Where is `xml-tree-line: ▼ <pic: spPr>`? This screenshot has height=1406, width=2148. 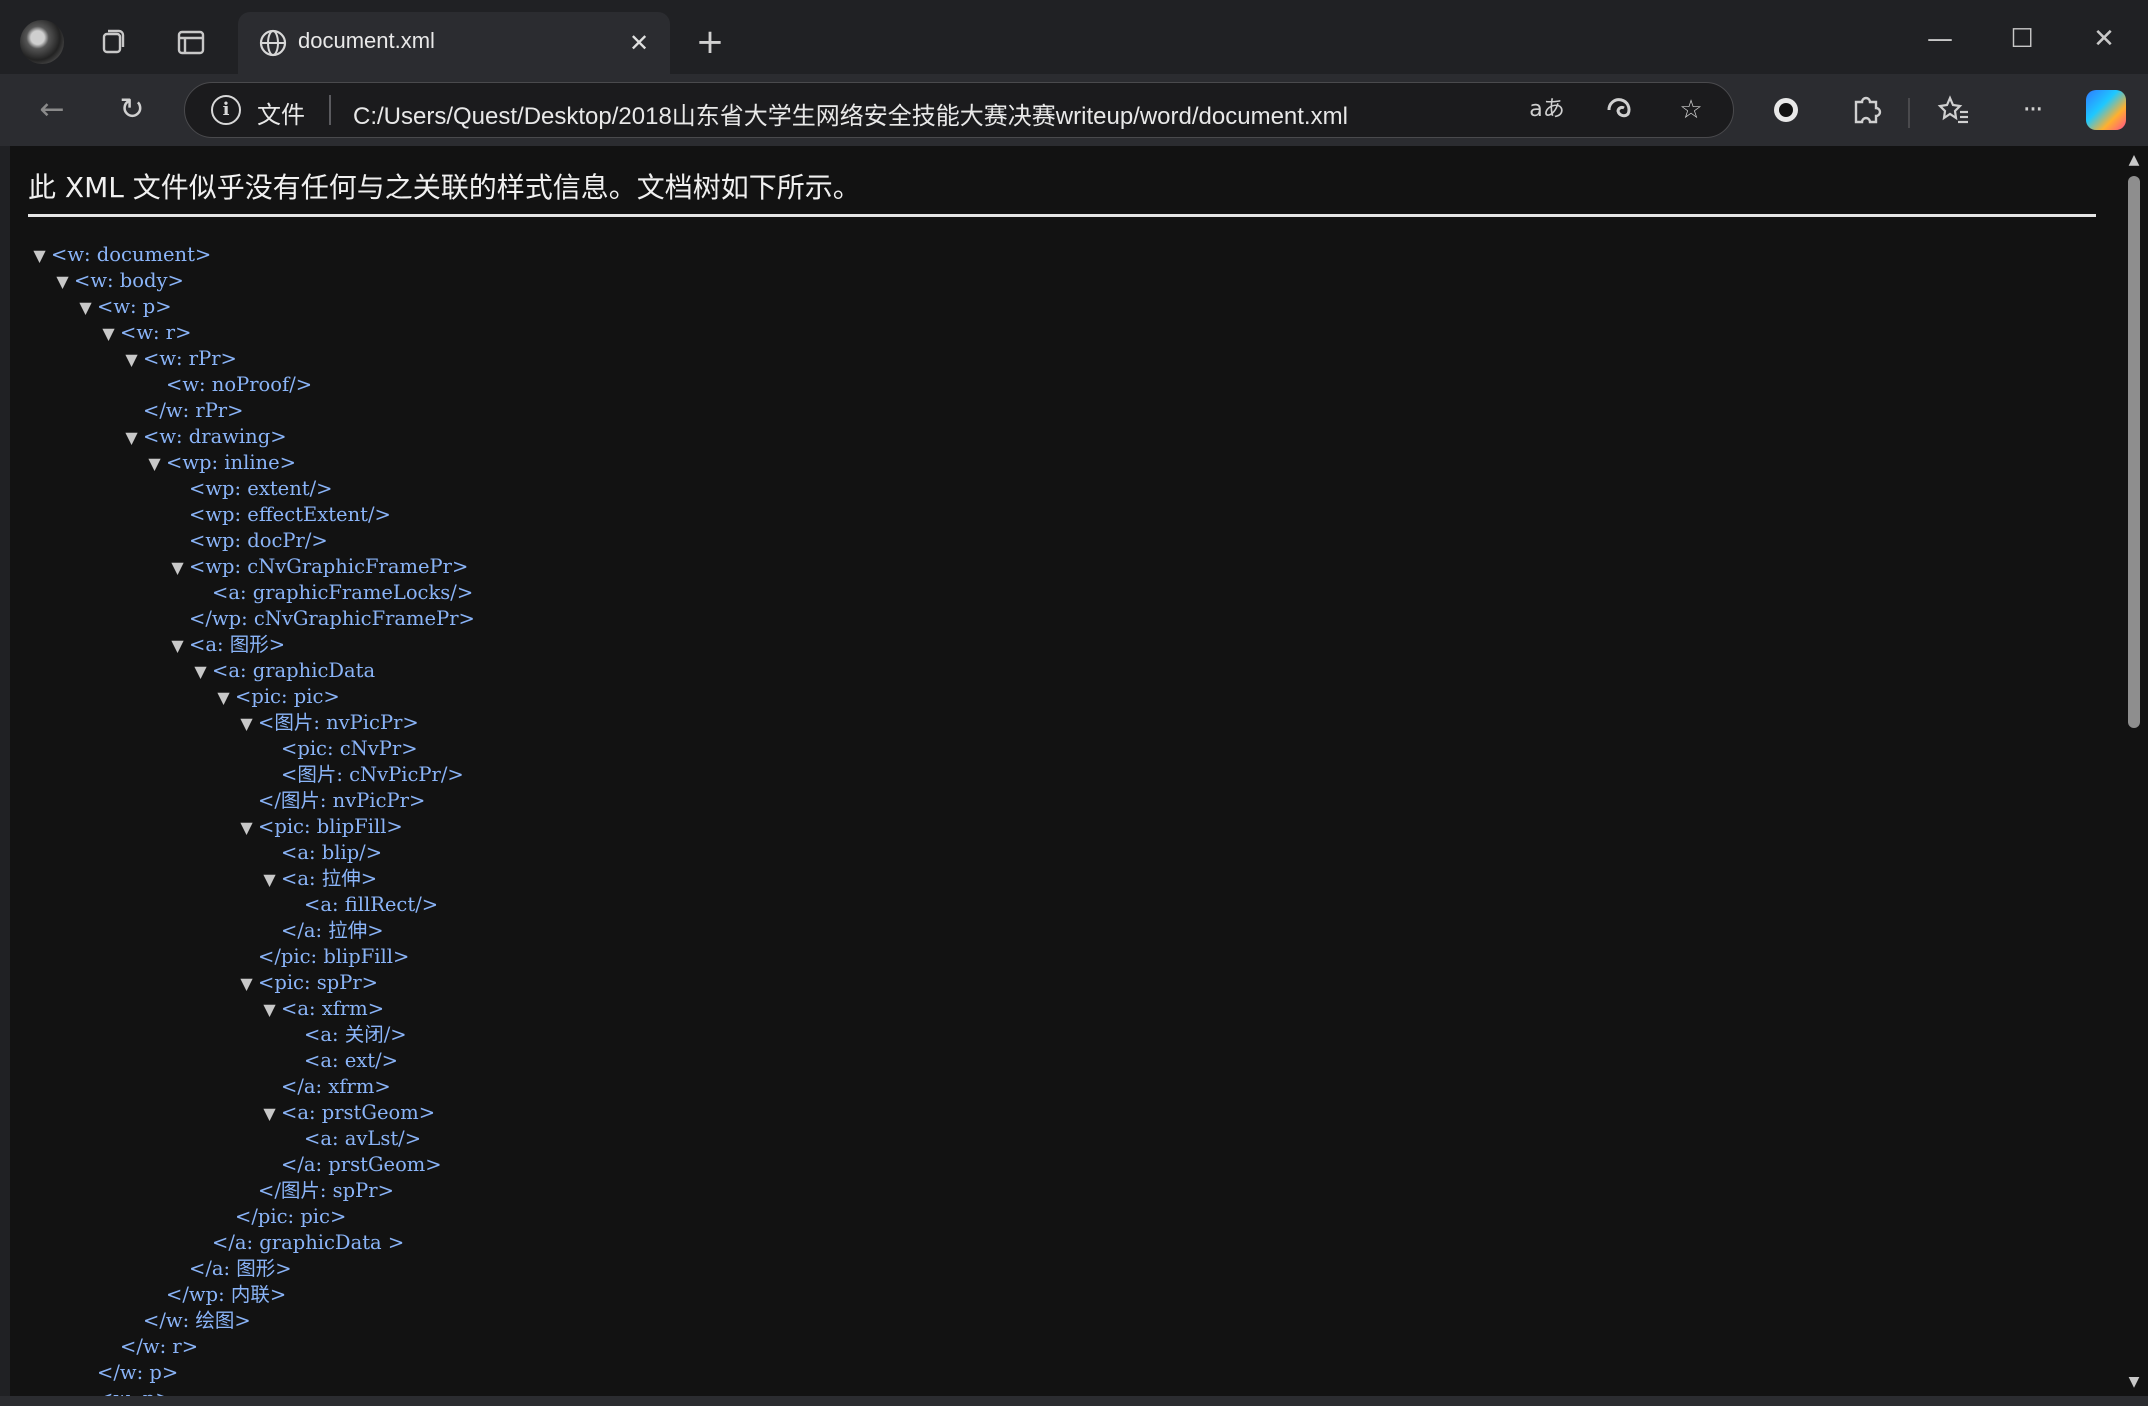
xml-tree-line: ▼ <pic: spPr> is located at coordinates (251, 983).